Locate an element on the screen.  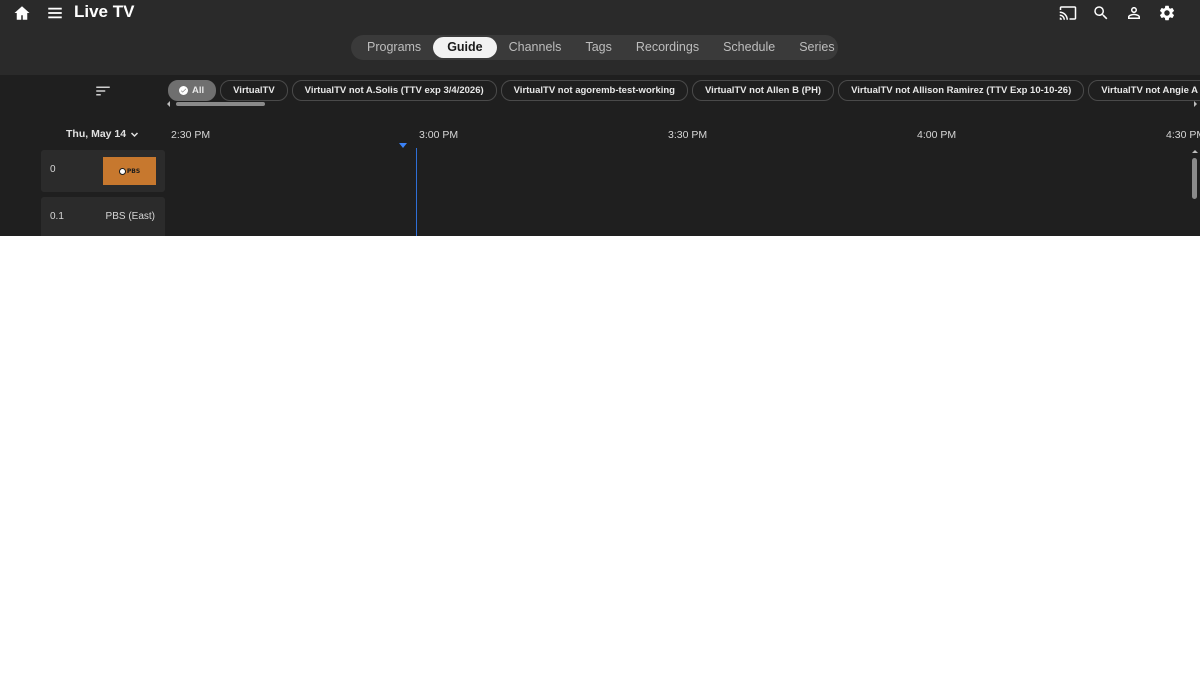
pbs-logo-icon: PBS is located at coordinates (129, 171).